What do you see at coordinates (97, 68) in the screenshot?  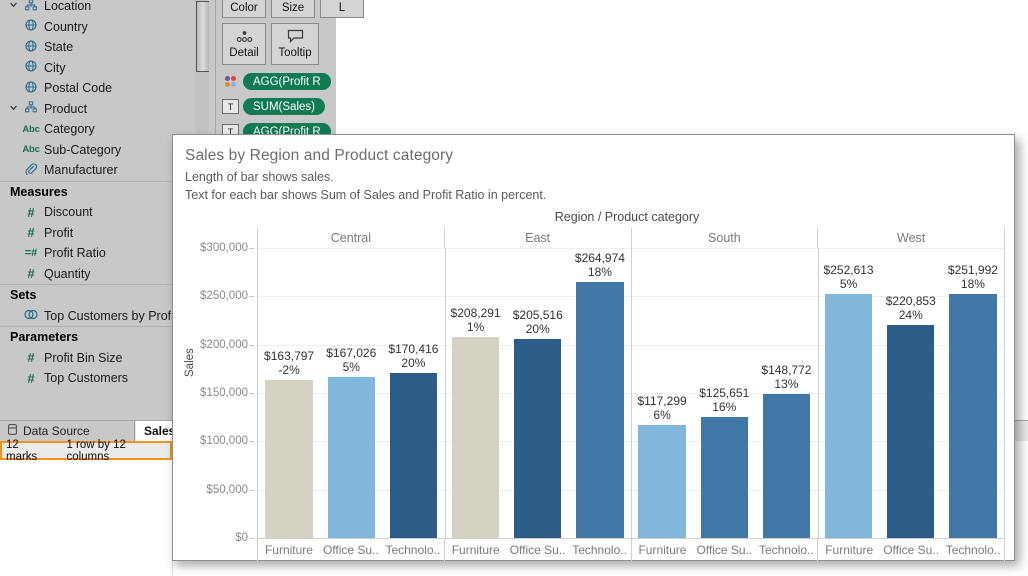 I see `sidebar-field-city: City` at bounding box center [97, 68].